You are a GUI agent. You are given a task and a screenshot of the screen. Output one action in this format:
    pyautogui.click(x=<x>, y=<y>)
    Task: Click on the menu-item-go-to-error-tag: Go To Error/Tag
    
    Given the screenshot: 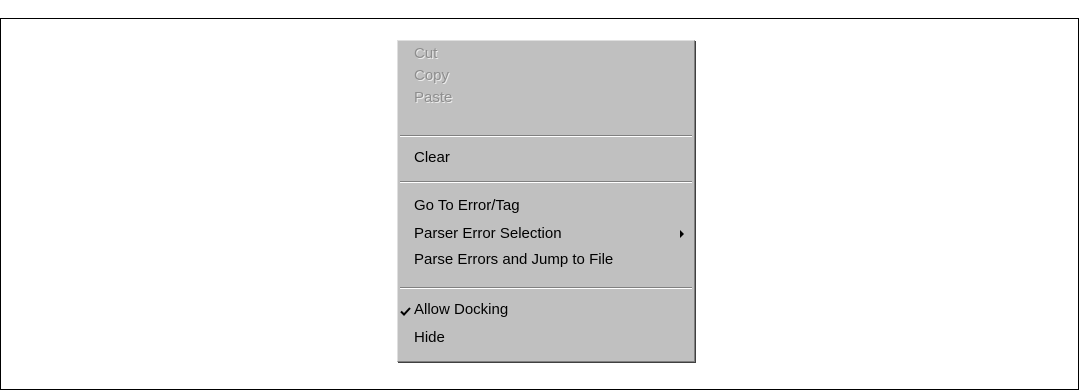 What is the action you would take?
    pyautogui.click(x=546, y=206)
    